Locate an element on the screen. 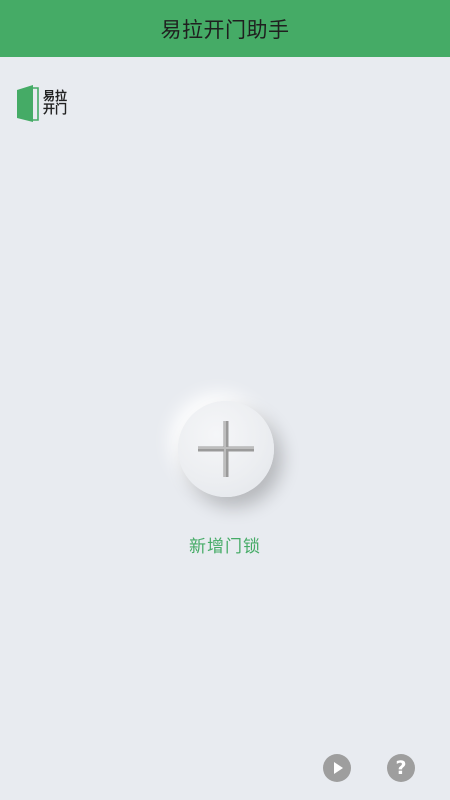 The image size is (450, 800). help-button: ? is located at coordinates (401, 768).